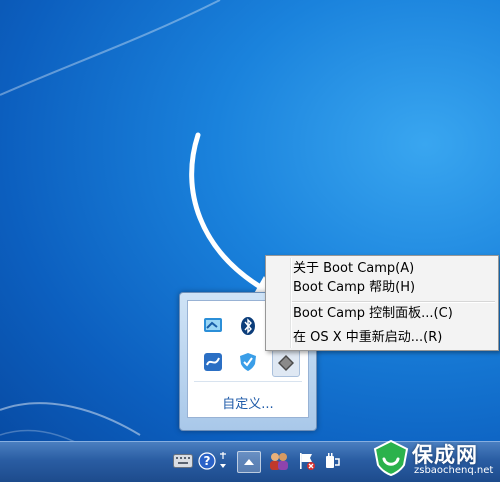  I want to click on keyboard-icon, so click(183, 461).